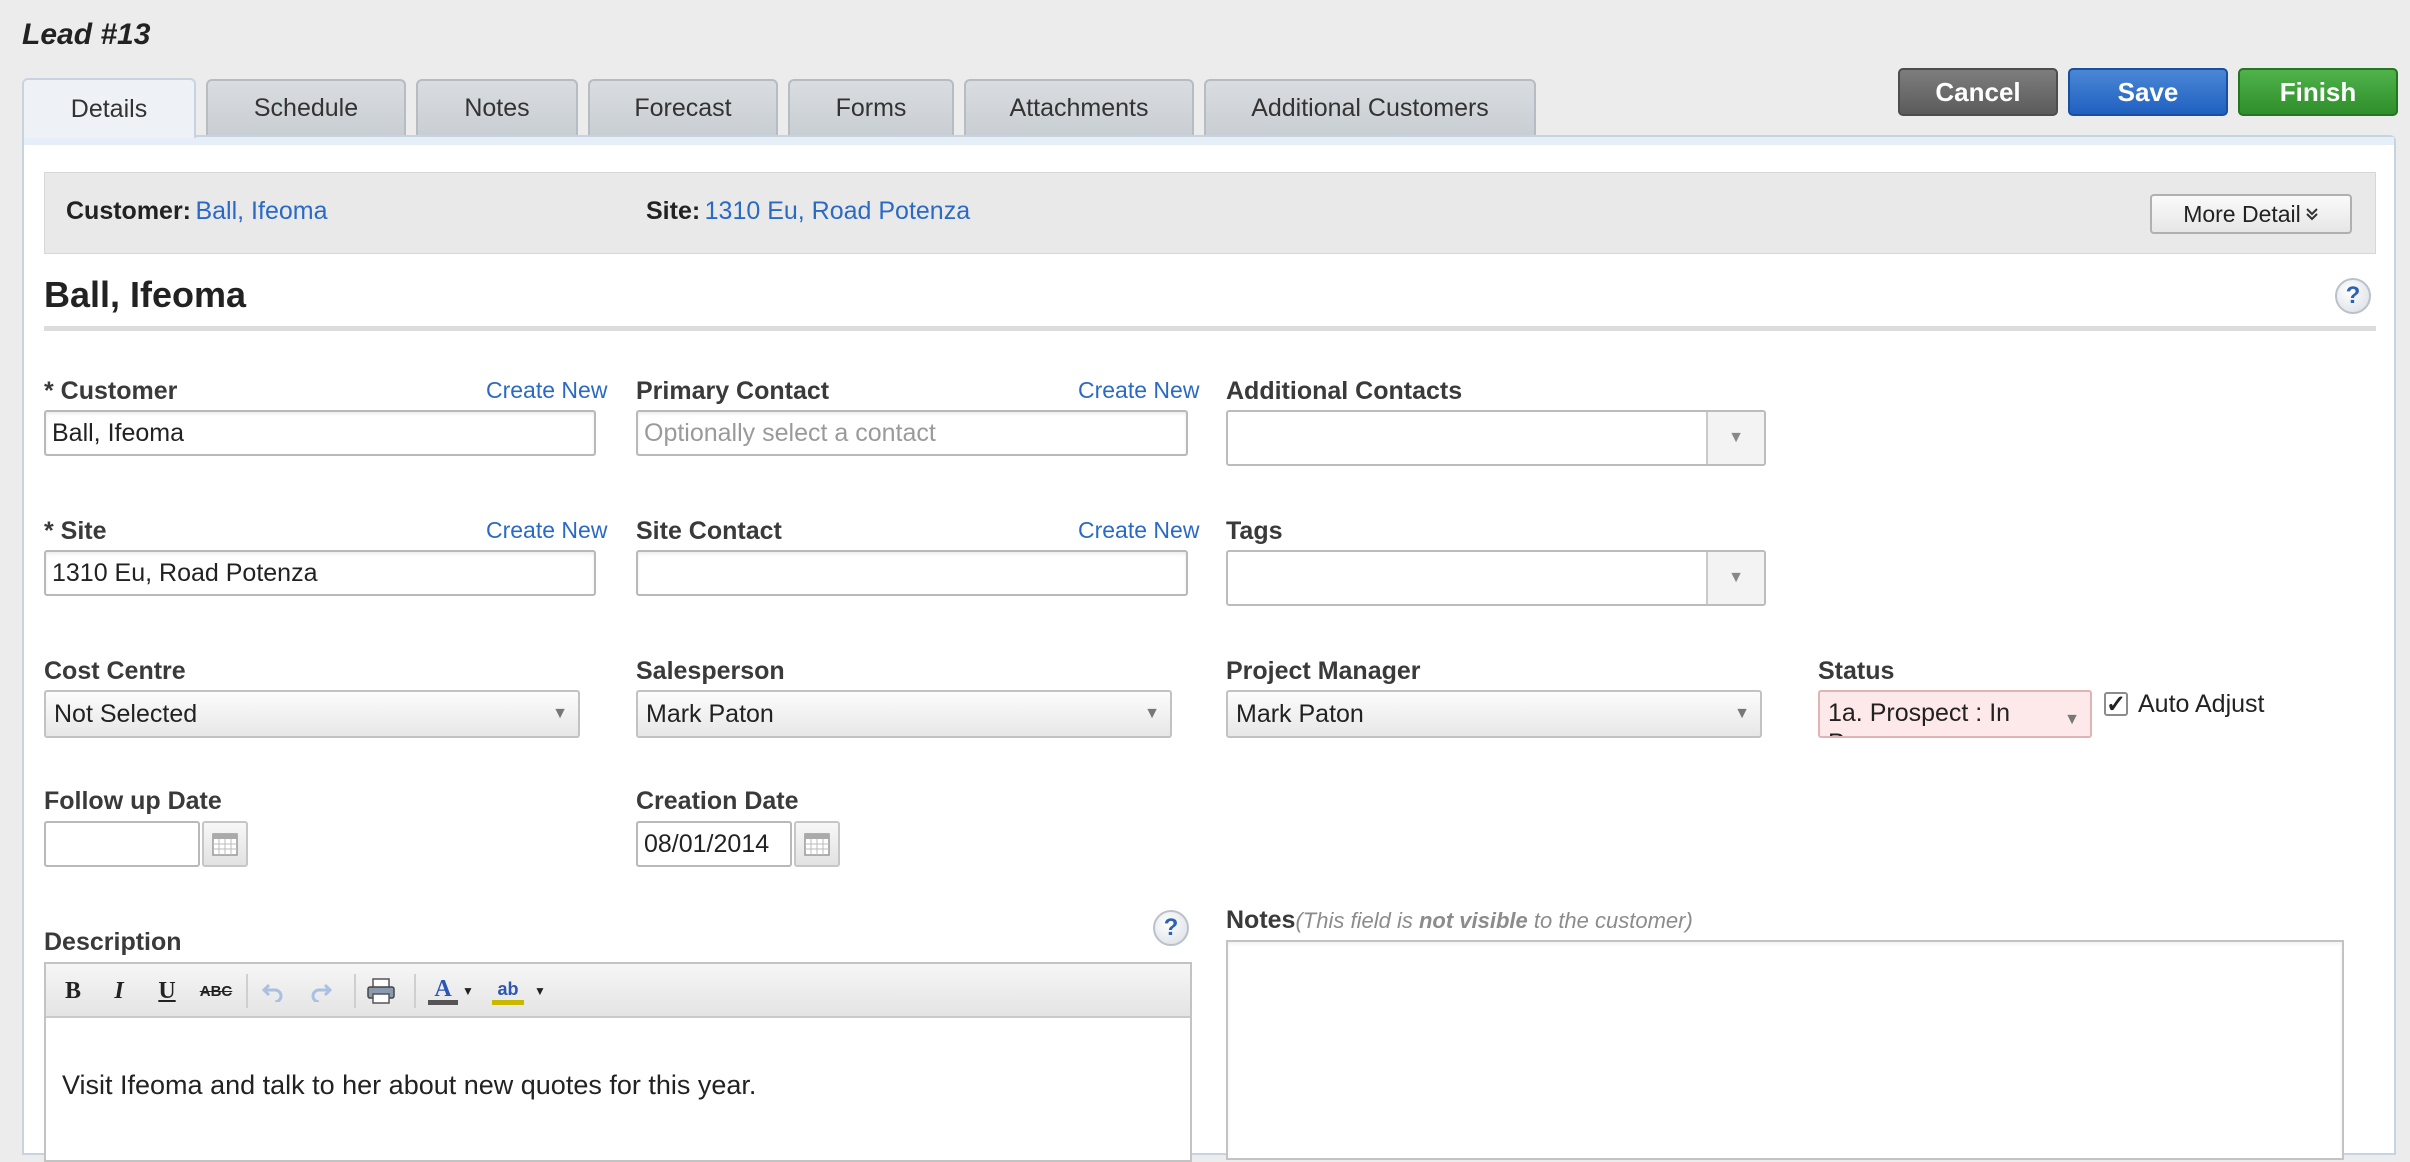 The image size is (2410, 1162). What do you see at coordinates (1261, 920) in the screenshot?
I see `notes-label: Notes` at bounding box center [1261, 920].